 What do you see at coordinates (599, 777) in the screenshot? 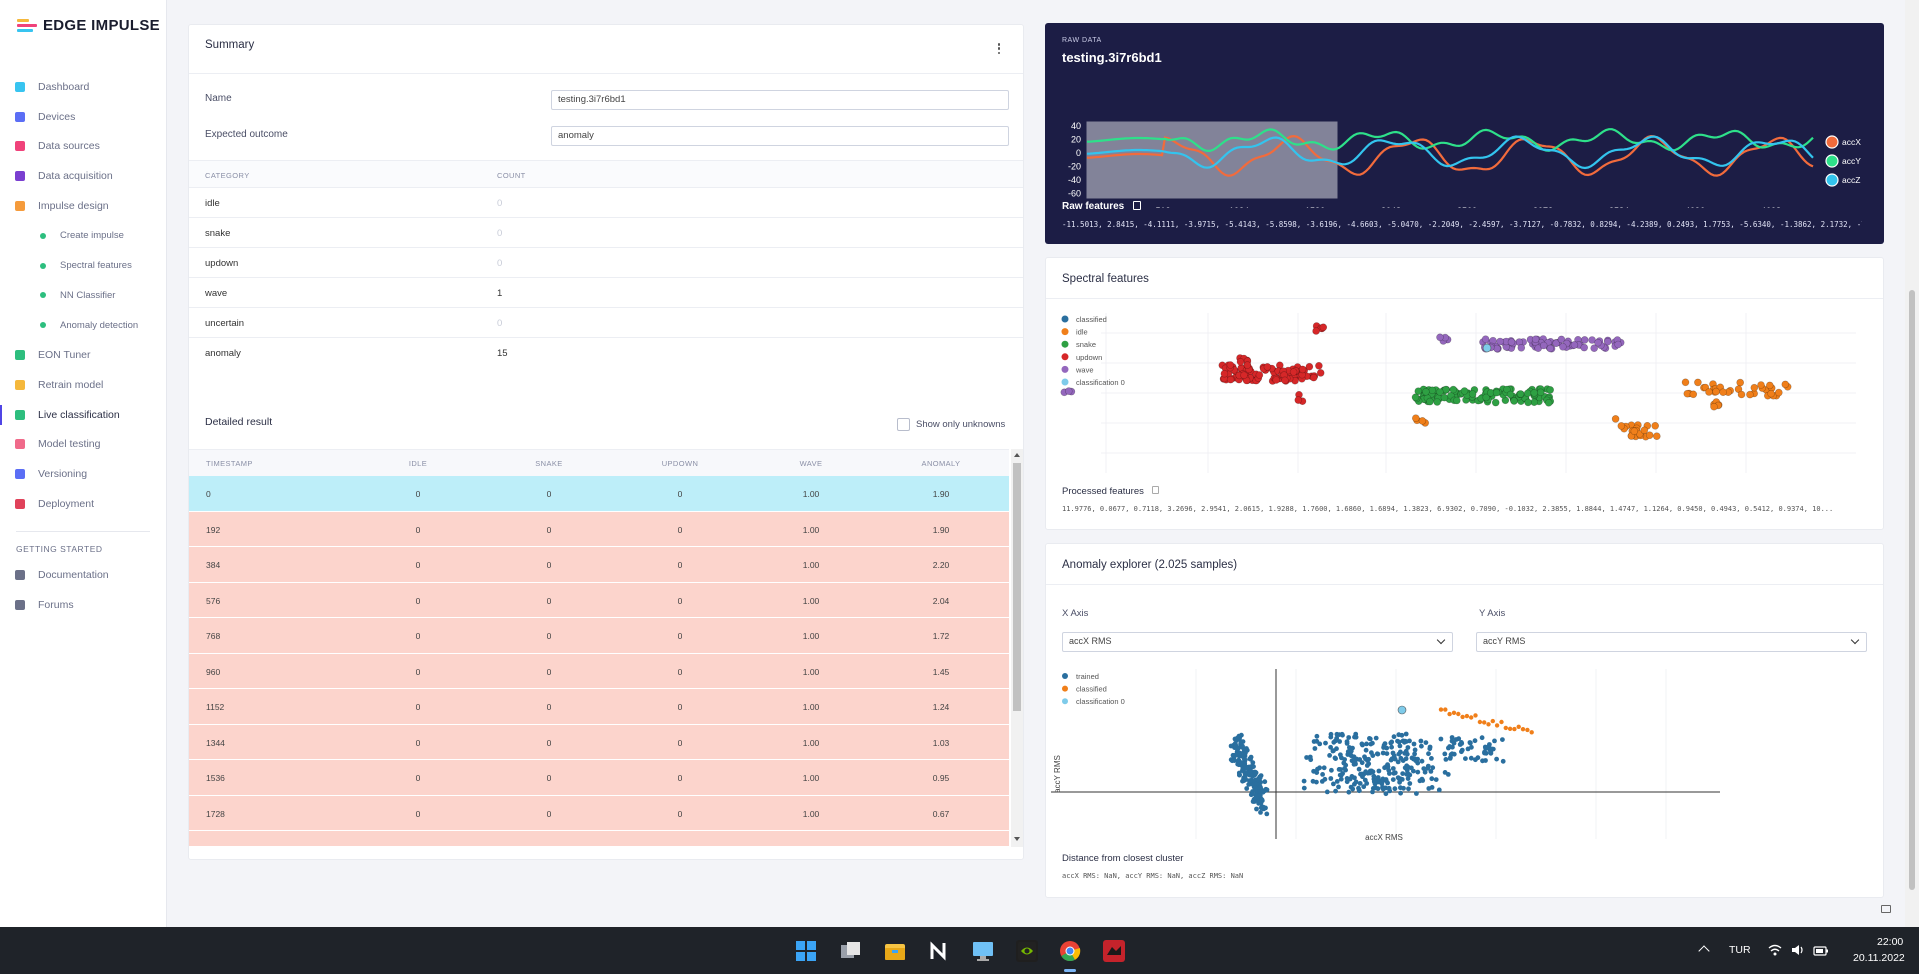
I see `table-row: 1536 0 0 0 1.00 0.95` at bounding box center [599, 777].